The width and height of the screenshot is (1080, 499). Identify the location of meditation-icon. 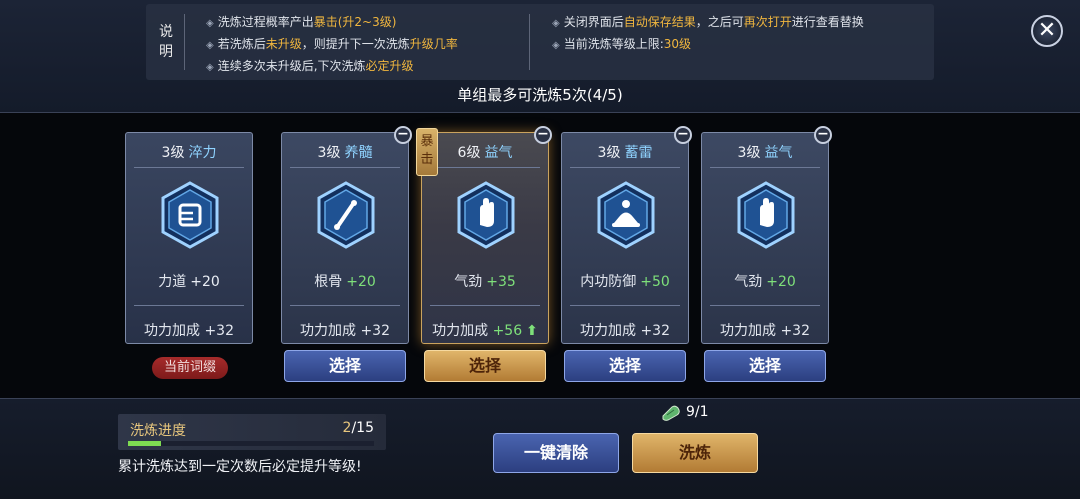
(626, 215).